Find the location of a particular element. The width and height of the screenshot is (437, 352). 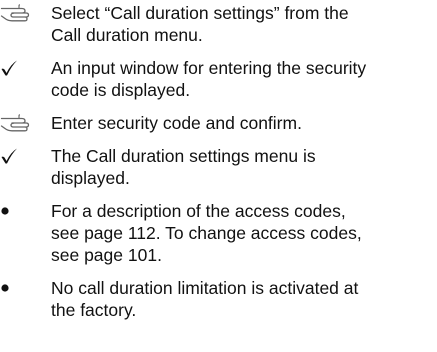

instruction-text-line: displayed. is located at coordinates (90, 178).